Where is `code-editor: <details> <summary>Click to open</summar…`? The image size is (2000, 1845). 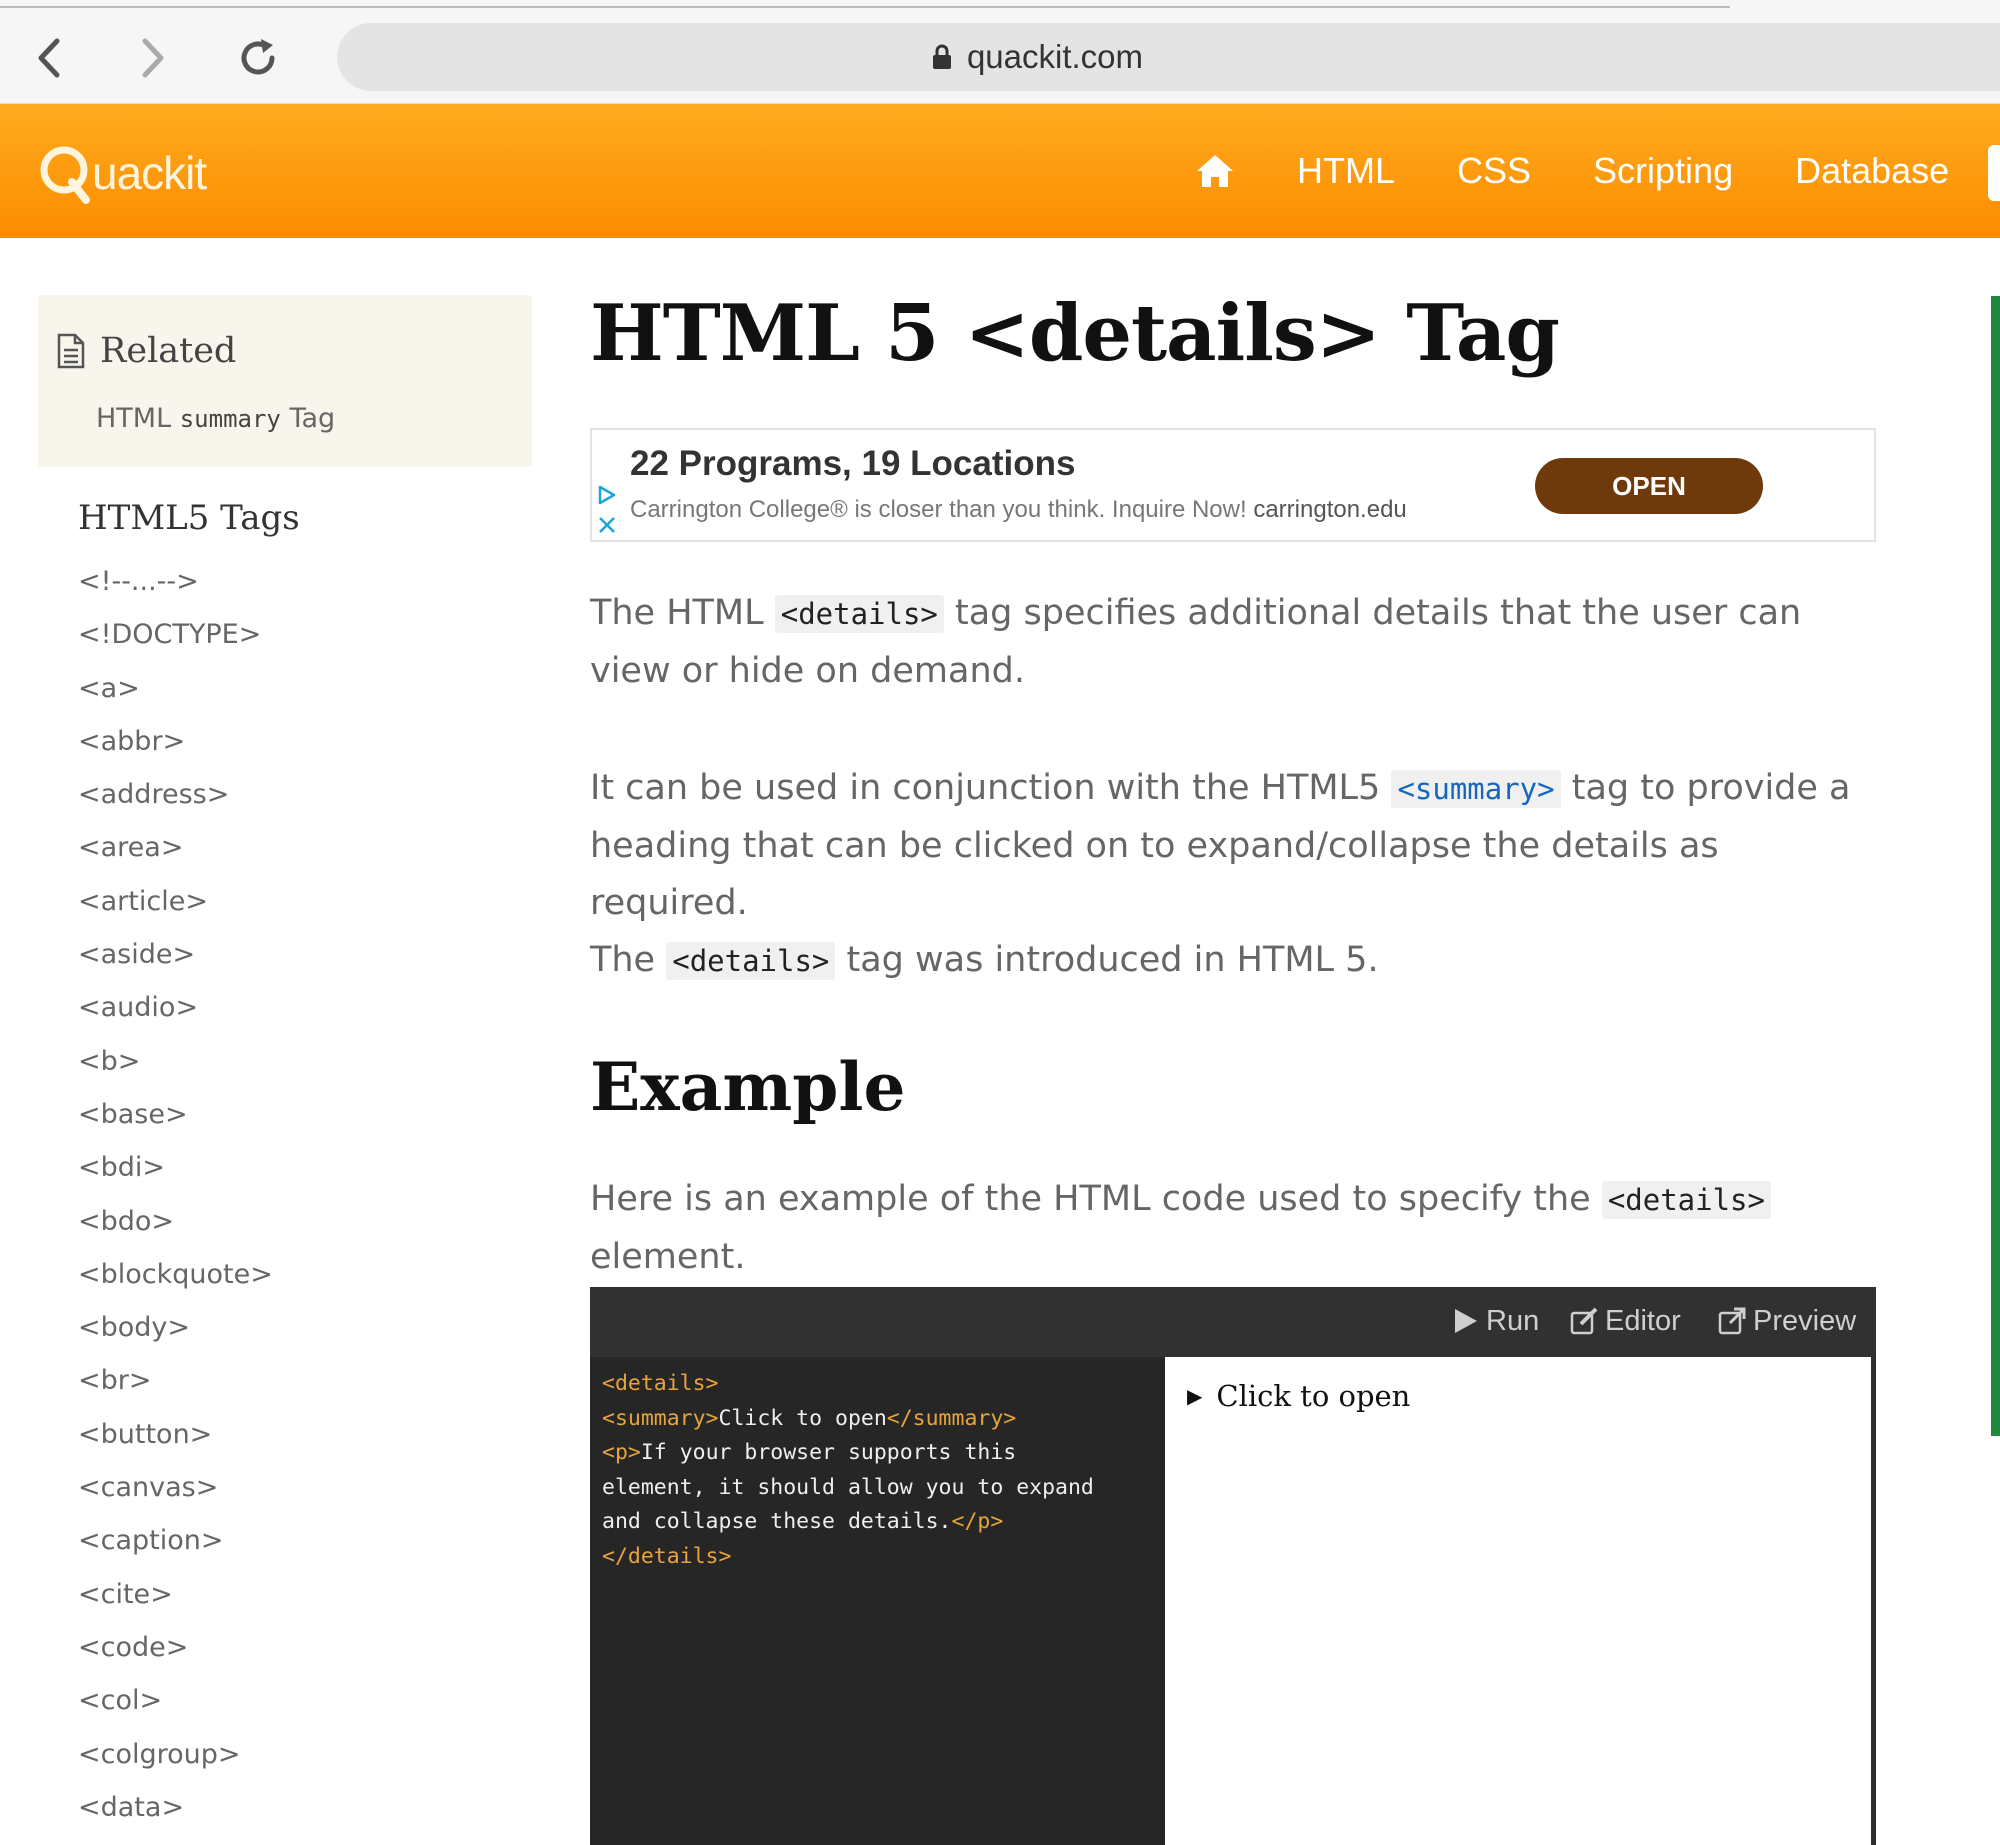
code-editor: <details> <summary>Click to open</summar… is located at coordinates (877, 1601).